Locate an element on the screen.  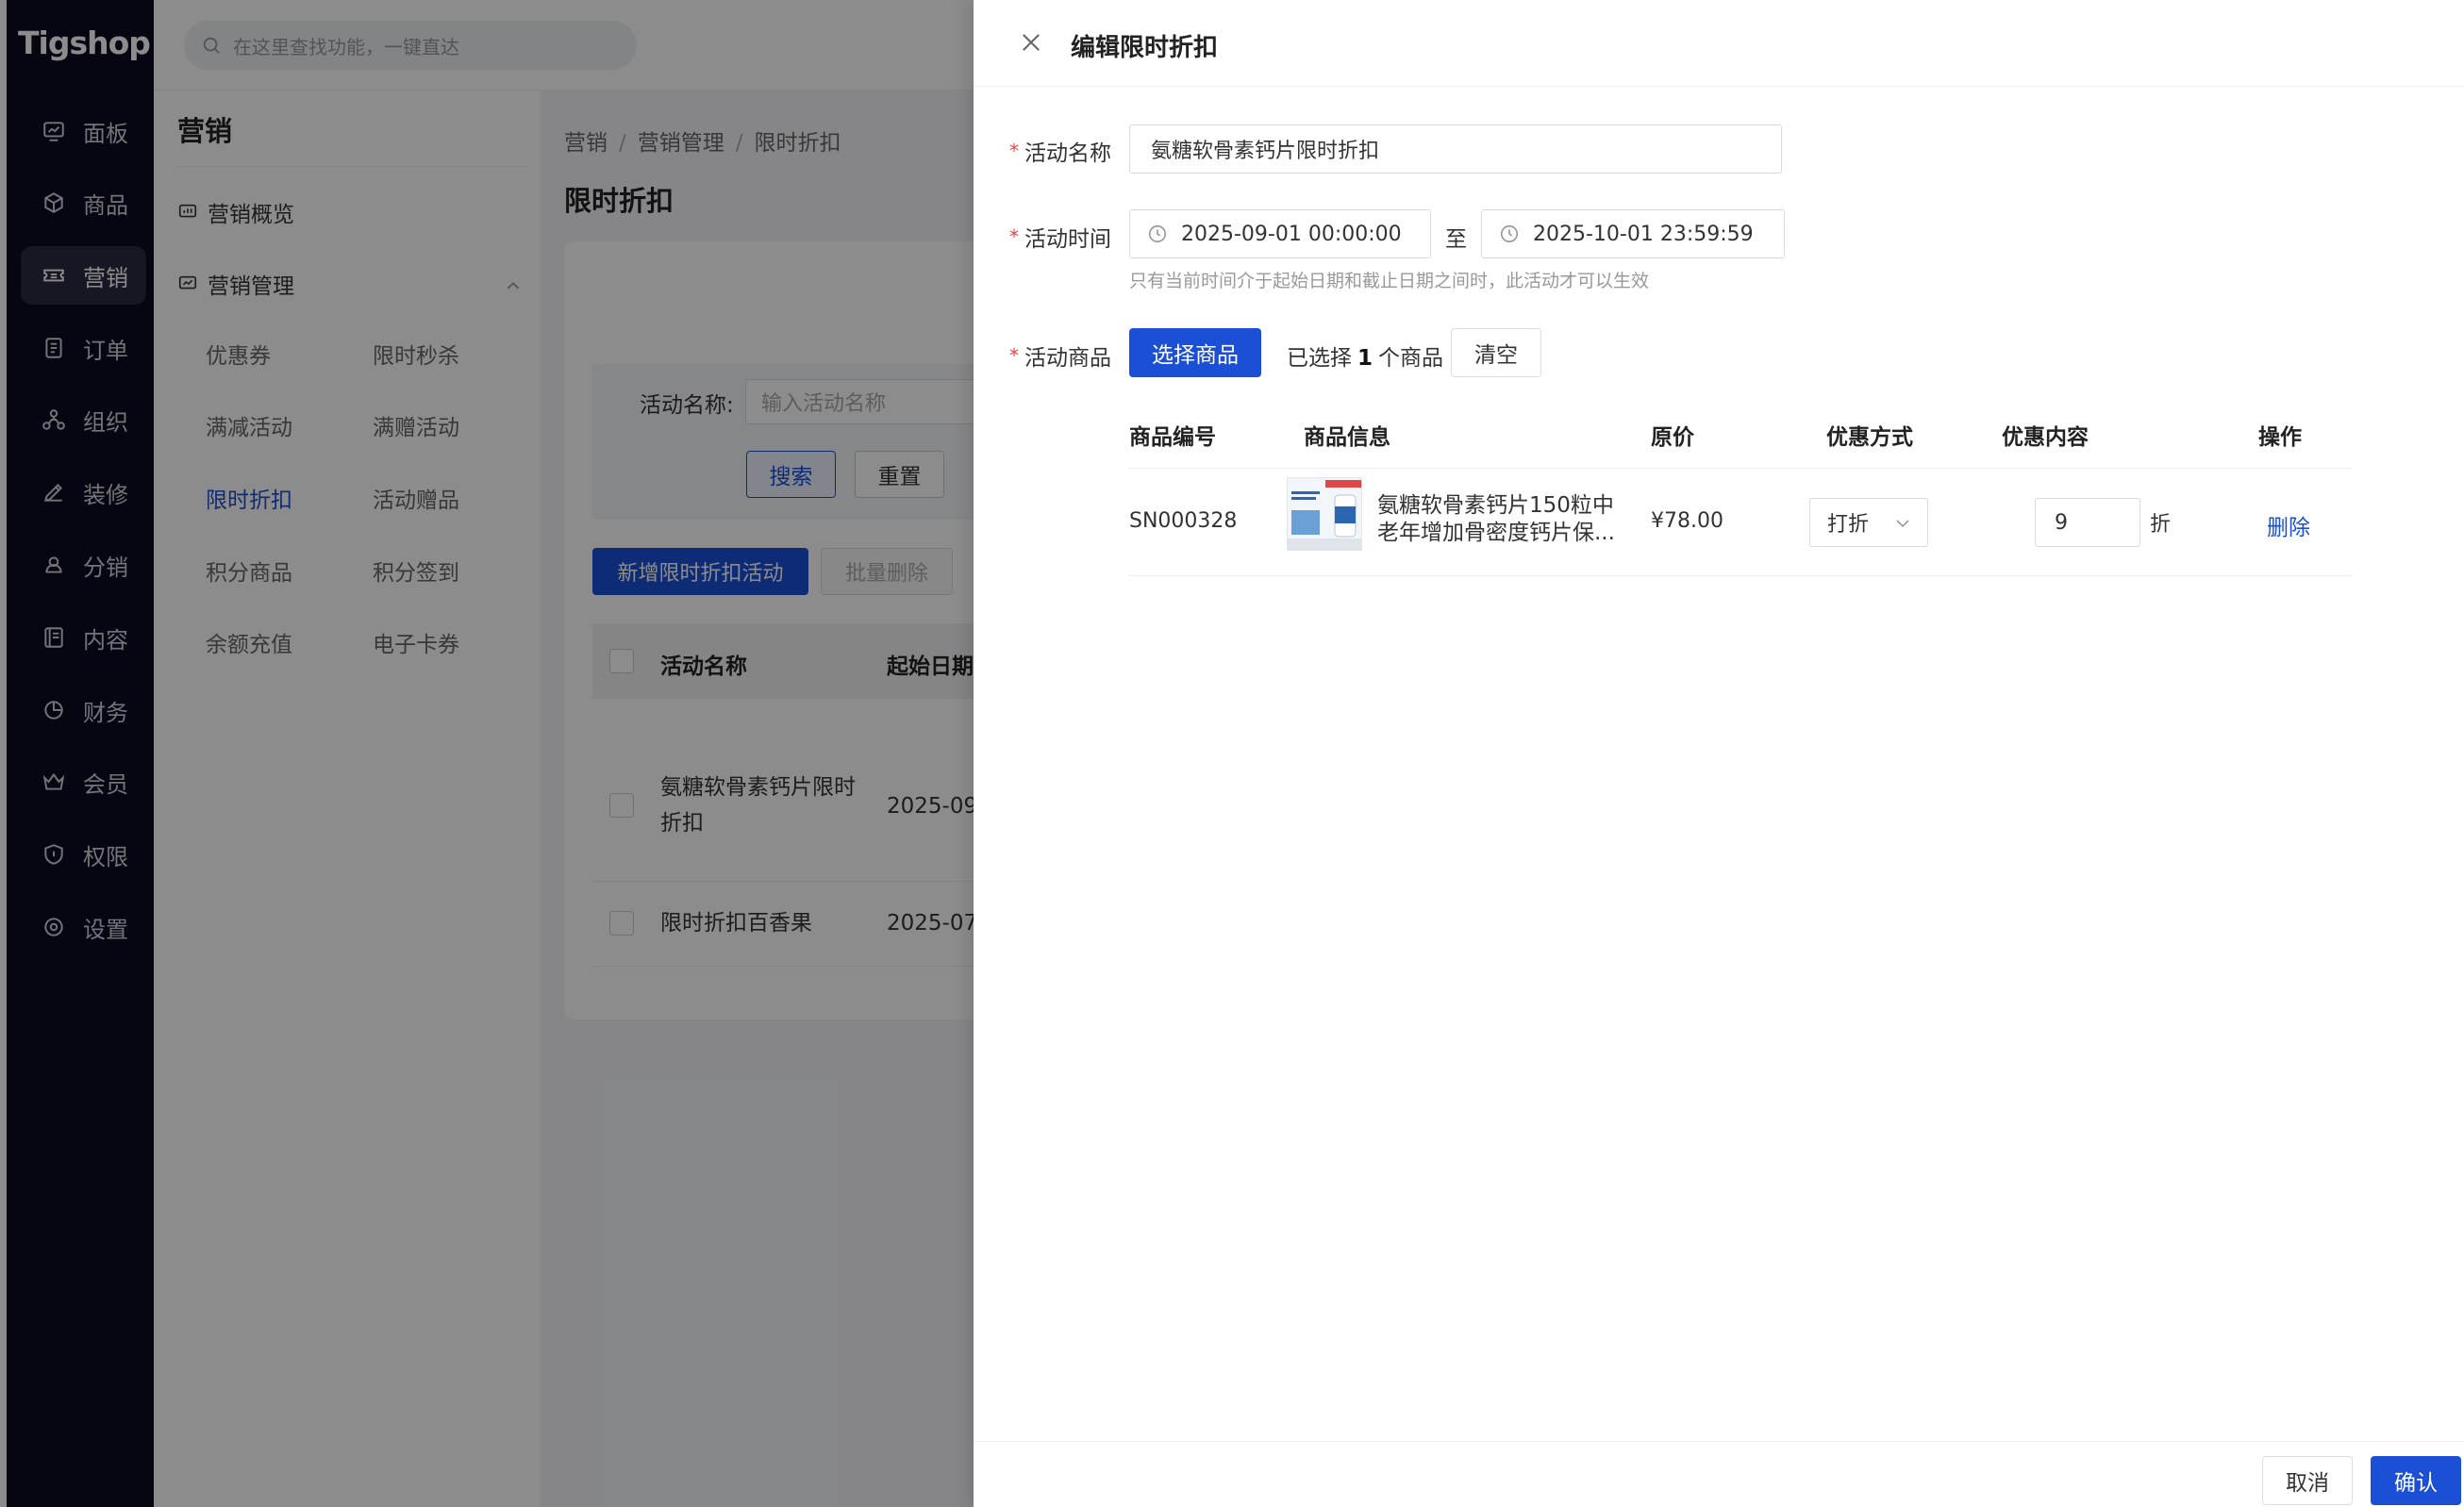
end-time-input: 2025-10-01 23:59:59 is located at coordinates (1633, 233).